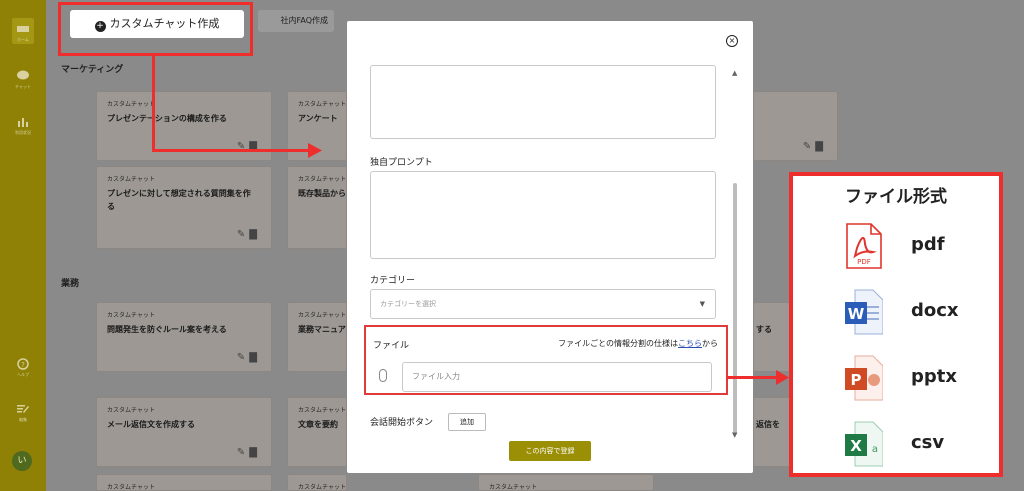 The width and height of the screenshot is (1024, 491). Describe the element at coordinates (70, 284) in the screenshot. I see `section-title-business: 業務` at that location.